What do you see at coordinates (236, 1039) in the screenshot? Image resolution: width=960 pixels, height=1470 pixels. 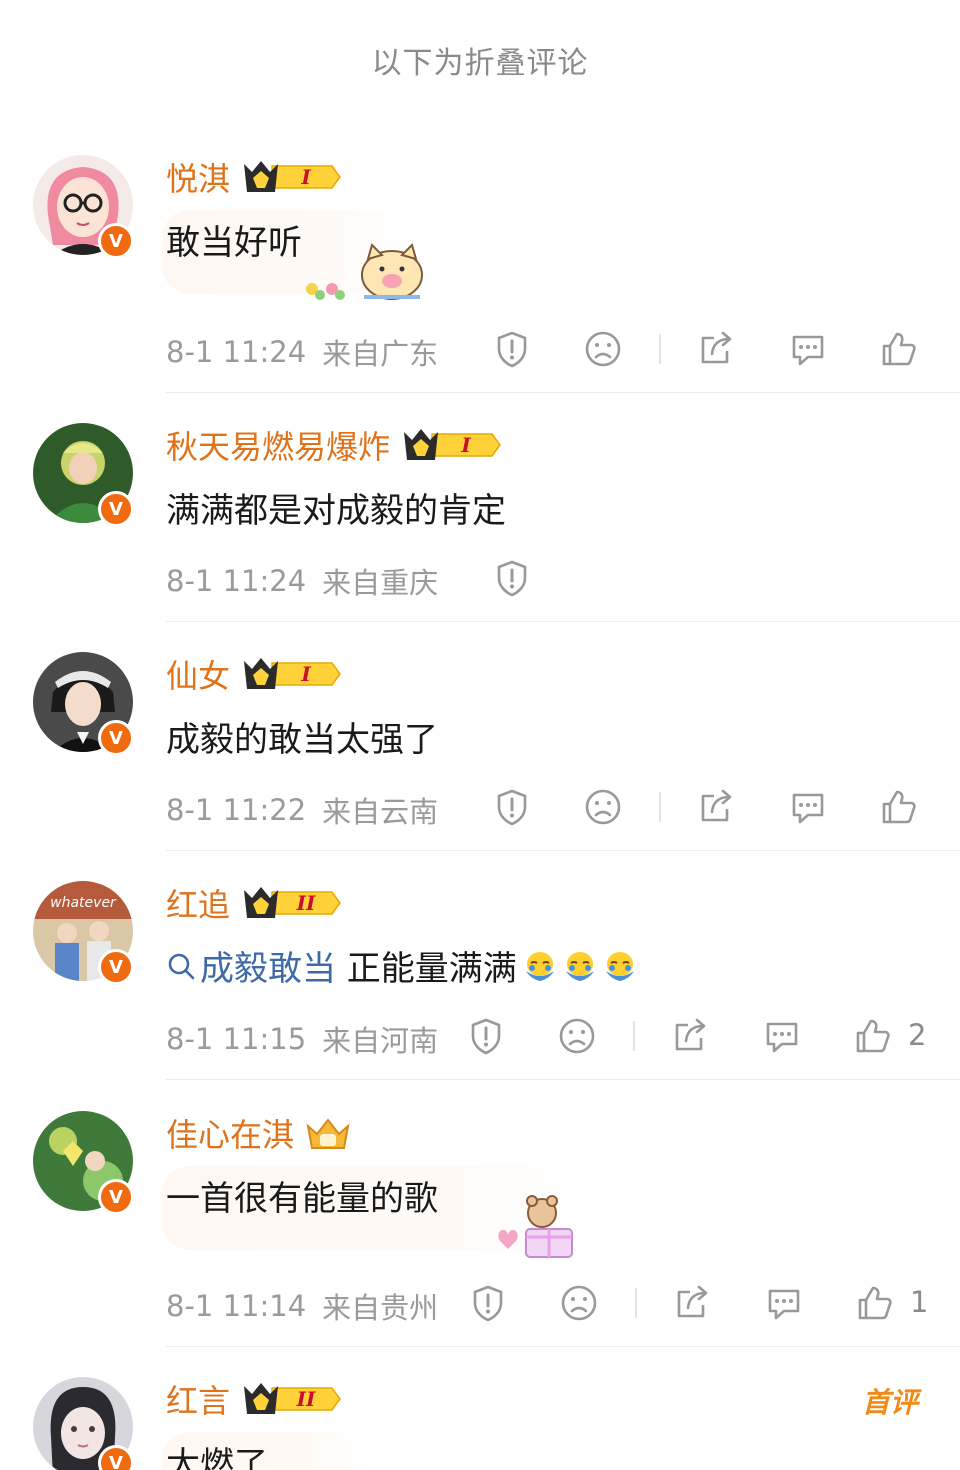 I see `comment-time: 8-1 11:15` at bounding box center [236, 1039].